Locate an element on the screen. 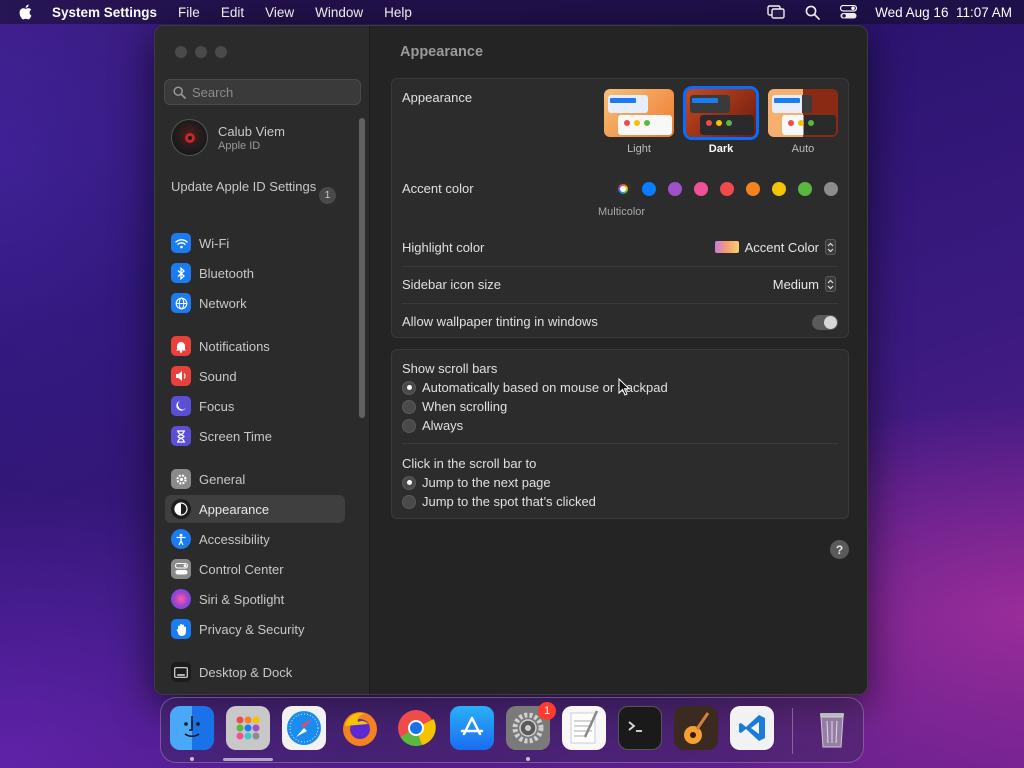 Image resolution: width=1024 pixels, height=768 pixels. scroll-option-when-scrolling: When scrolling is located at coordinates (454, 406).